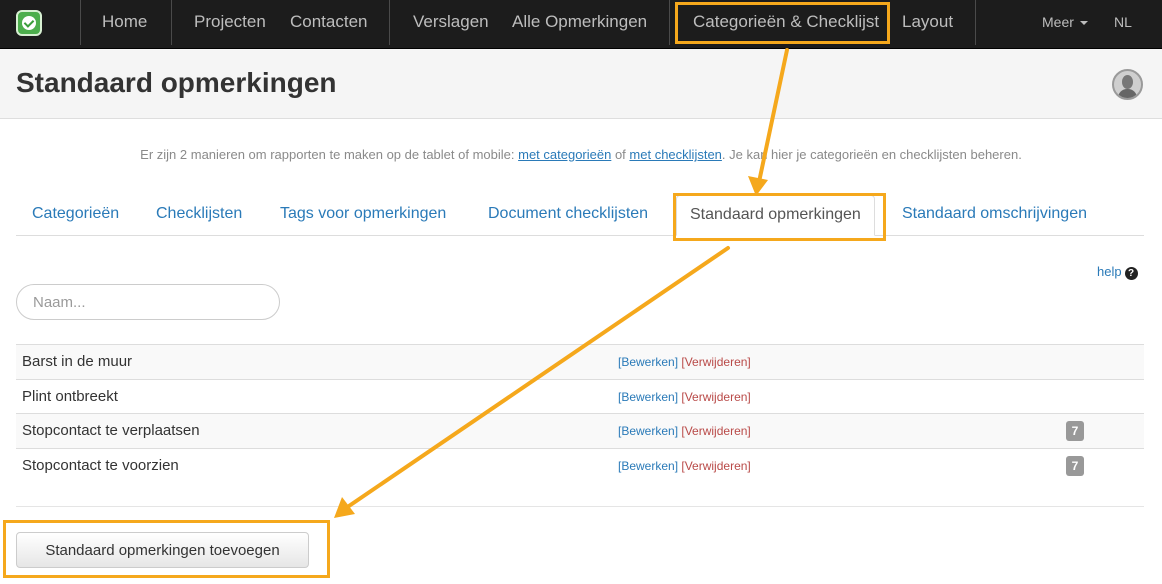 This screenshot has height=584, width=1162. What do you see at coordinates (620, 154) in the screenshot?
I see `intro-text-middle: of` at bounding box center [620, 154].